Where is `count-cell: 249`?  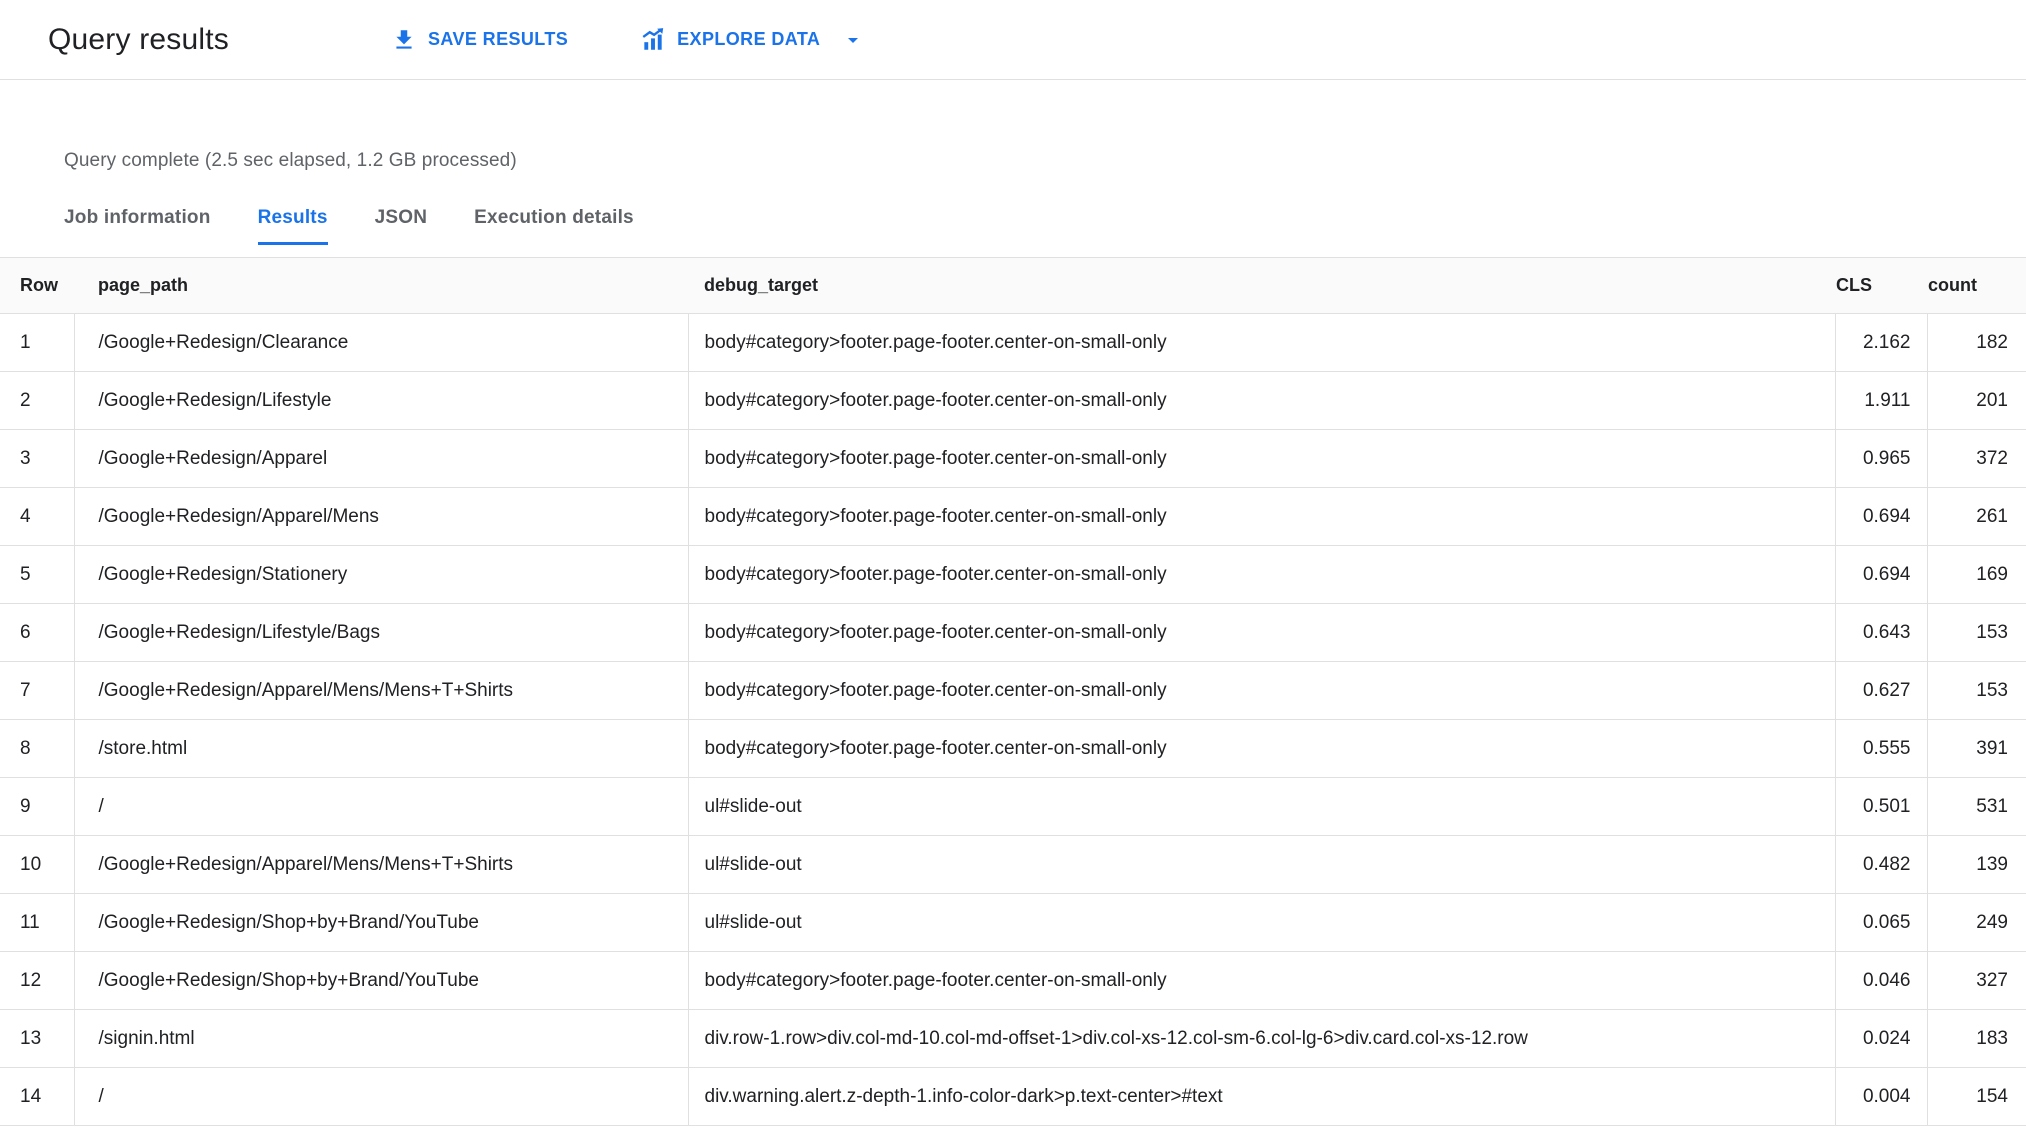
count-cell: 249 is located at coordinates (1976, 922).